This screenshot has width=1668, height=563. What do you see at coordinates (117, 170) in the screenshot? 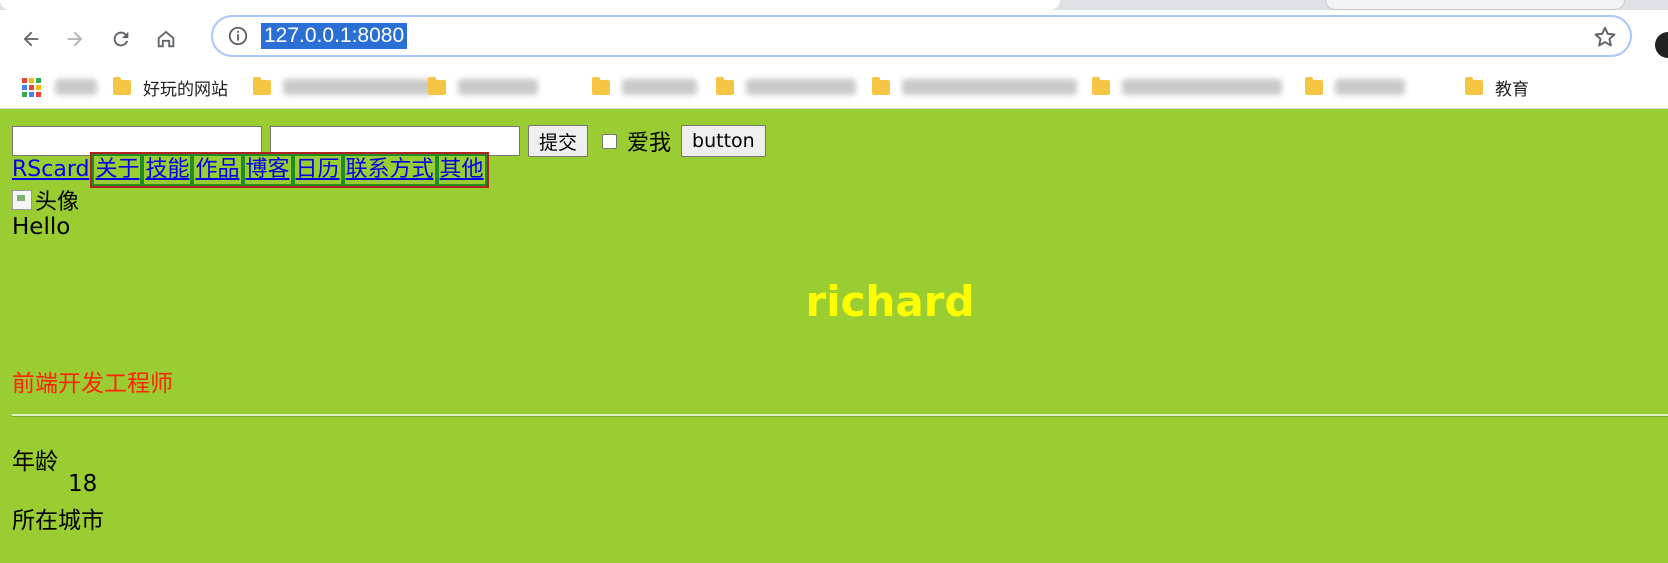
I see `nav-item-about: 关于` at bounding box center [117, 170].